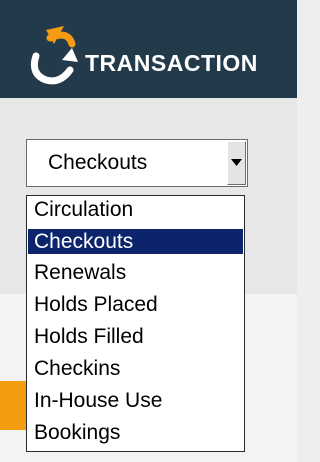 Image resolution: width=320 pixels, height=462 pixels. Describe the element at coordinates (171, 63) in the screenshot. I see `page-title: TRANSACTION` at that location.